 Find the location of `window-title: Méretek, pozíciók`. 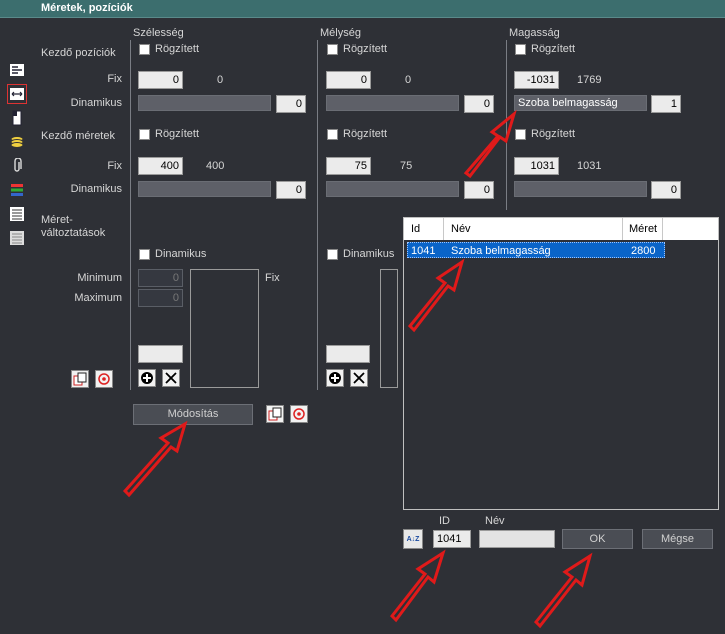

window-title: Méretek, pozíciók is located at coordinates (87, 8).